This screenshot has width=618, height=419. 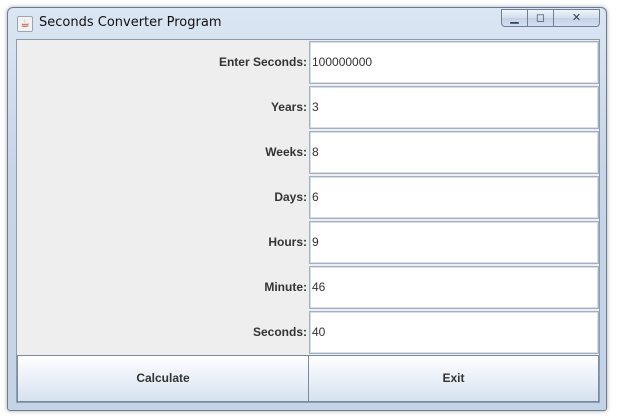 I want to click on hours-field: 9, so click(x=454, y=242).